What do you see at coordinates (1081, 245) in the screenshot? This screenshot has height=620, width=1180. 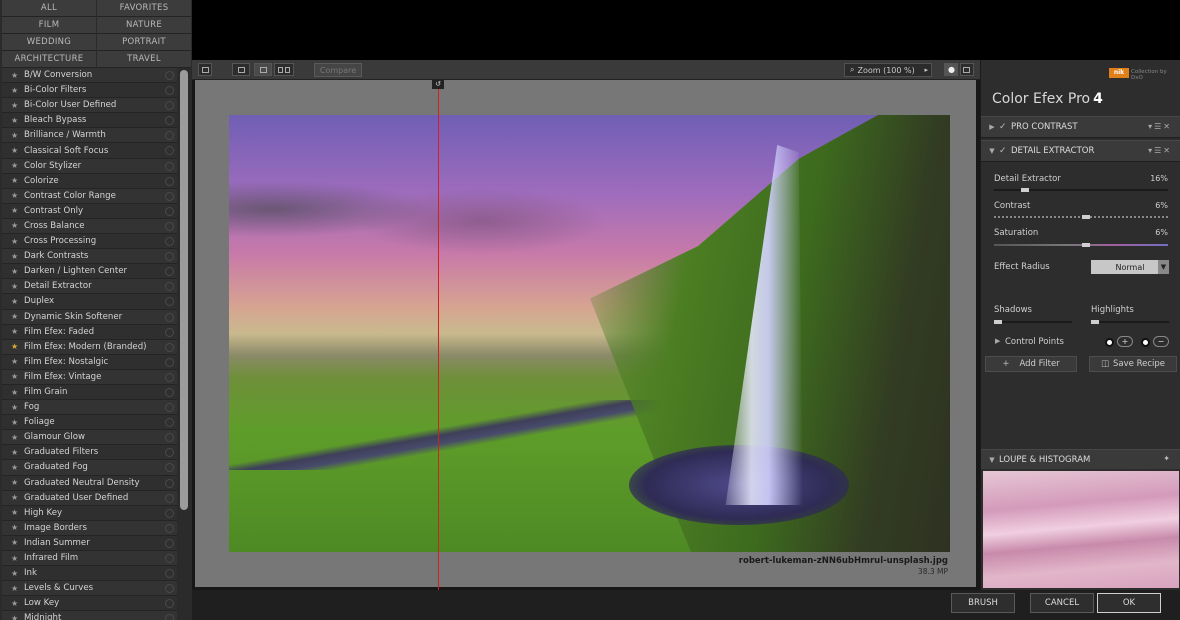 I see `saturation-slider` at bounding box center [1081, 245].